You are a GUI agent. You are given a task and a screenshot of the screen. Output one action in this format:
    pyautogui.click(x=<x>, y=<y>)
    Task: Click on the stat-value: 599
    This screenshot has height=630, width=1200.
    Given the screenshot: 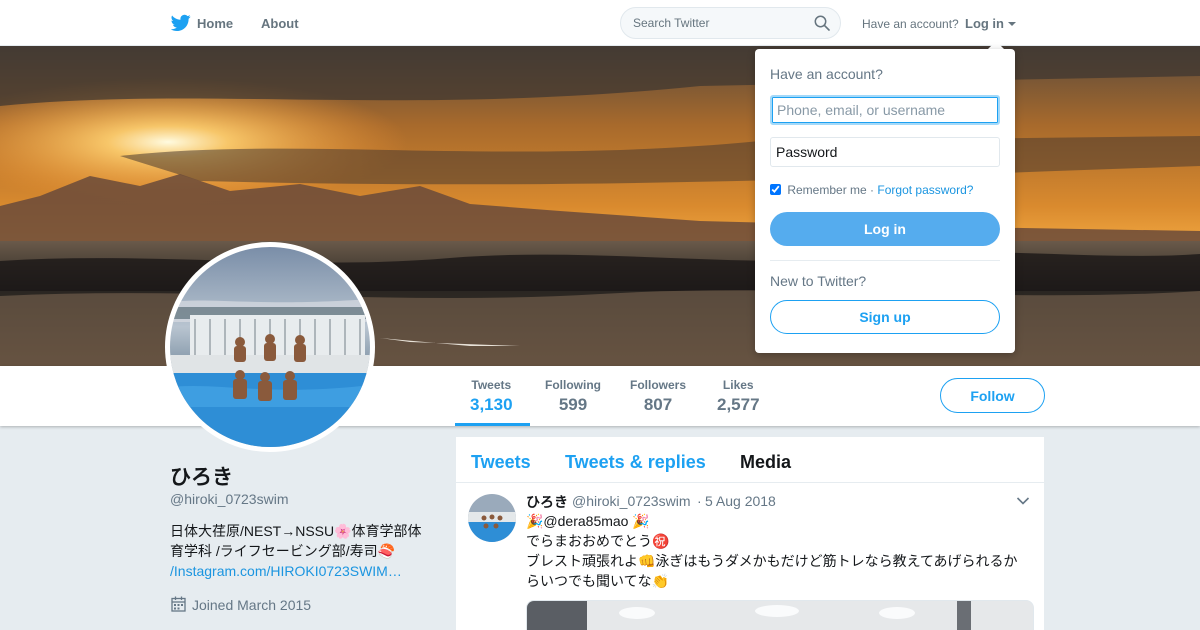 What is the action you would take?
    pyautogui.click(x=573, y=404)
    